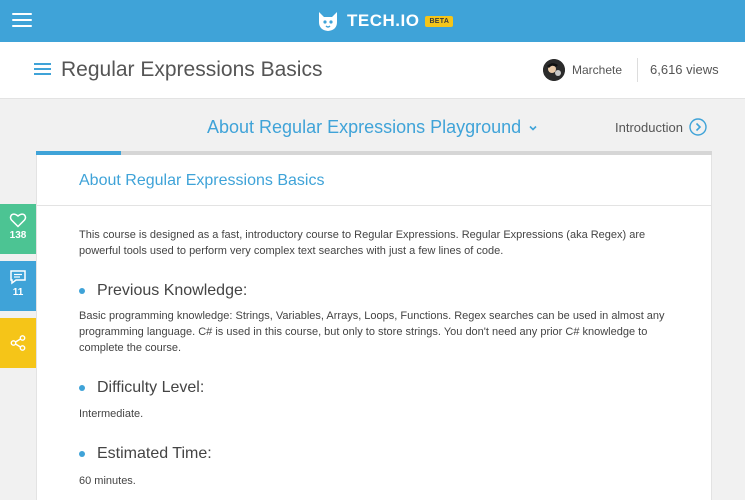 The width and height of the screenshot is (745, 500). I want to click on content-header: About Regular Expressions Basics, so click(374, 180).